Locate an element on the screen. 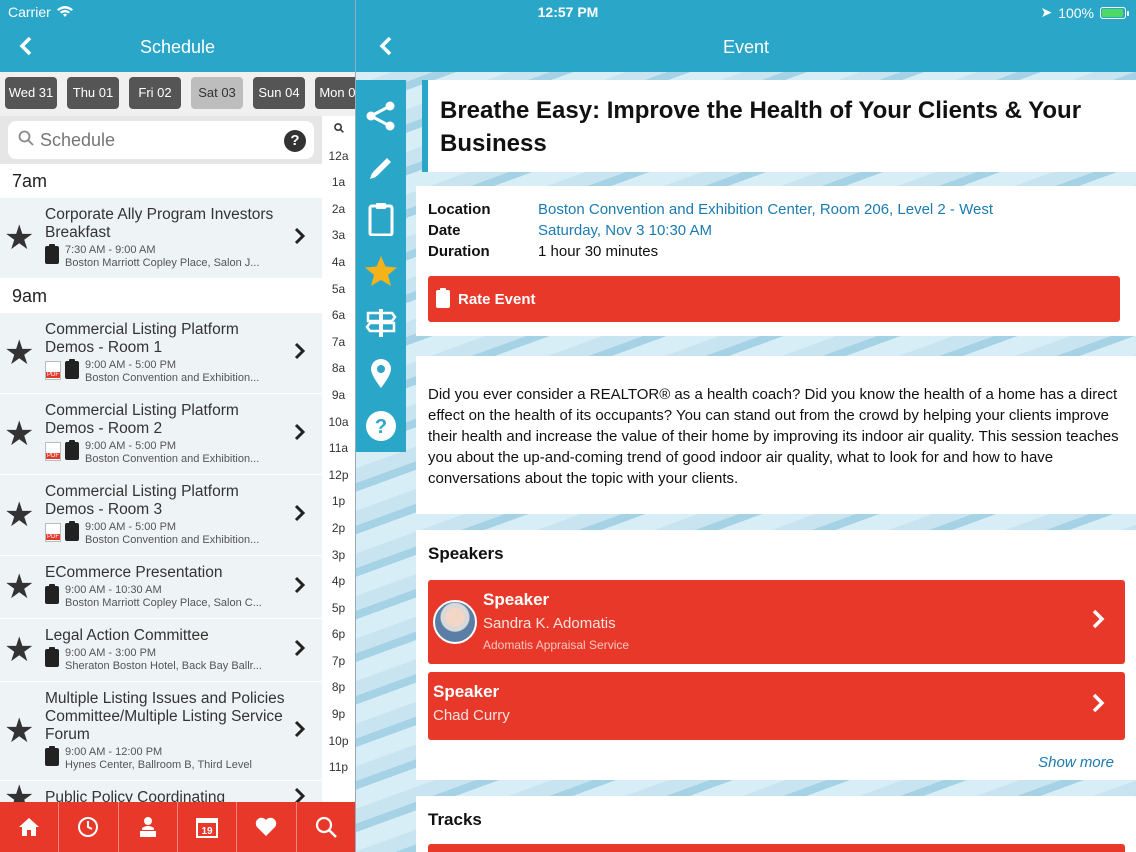  index-search-icon is located at coordinates (338, 129).